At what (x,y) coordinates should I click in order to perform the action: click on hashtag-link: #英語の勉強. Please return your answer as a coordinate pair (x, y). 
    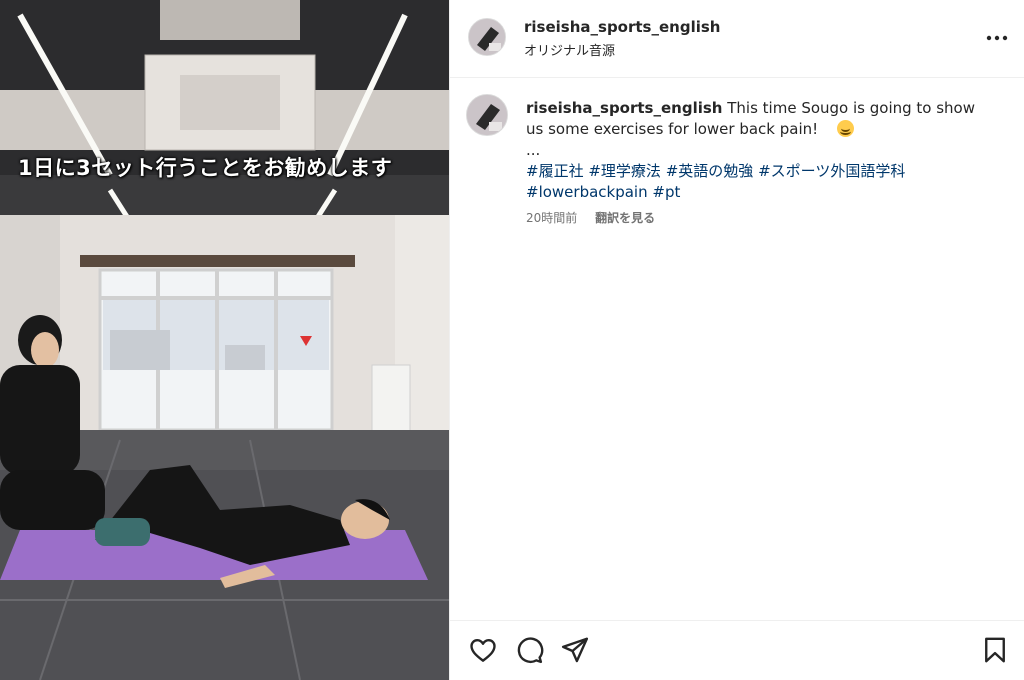
    Looking at the image, I should click on (710, 171).